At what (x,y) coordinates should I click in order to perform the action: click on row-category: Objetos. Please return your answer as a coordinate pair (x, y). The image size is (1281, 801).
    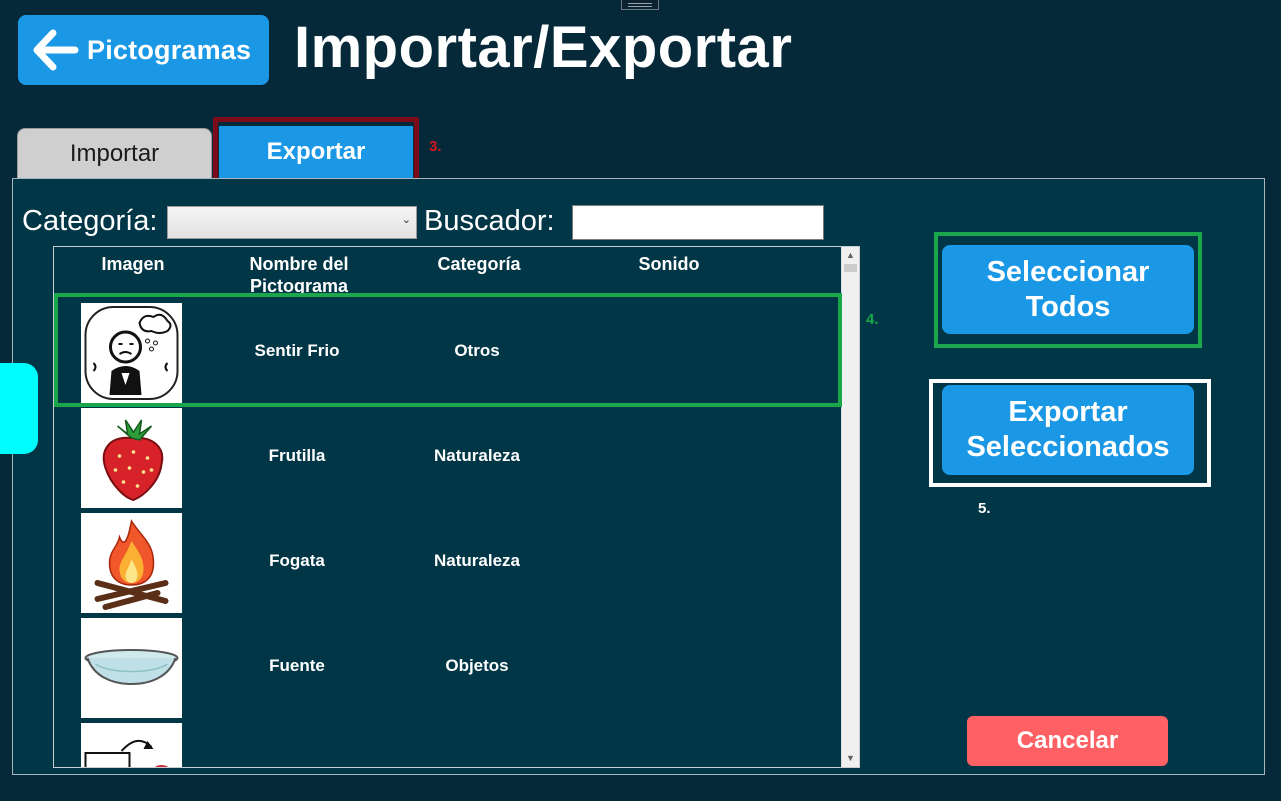
    Looking at the image, I should click on (477, 665).